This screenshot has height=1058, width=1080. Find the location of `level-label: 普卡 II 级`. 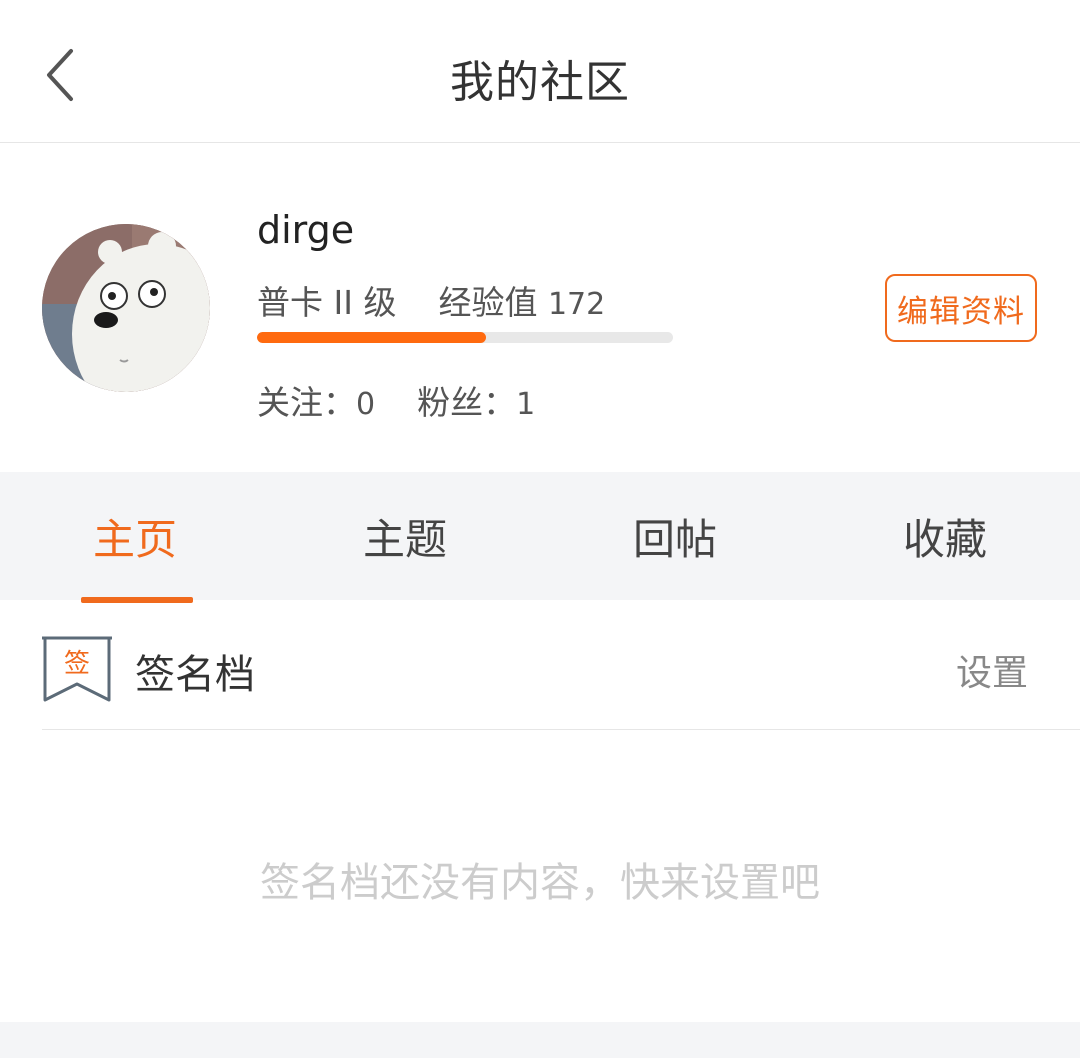

level-label: 普卡 II 级 is located at coordinates (327, 302).